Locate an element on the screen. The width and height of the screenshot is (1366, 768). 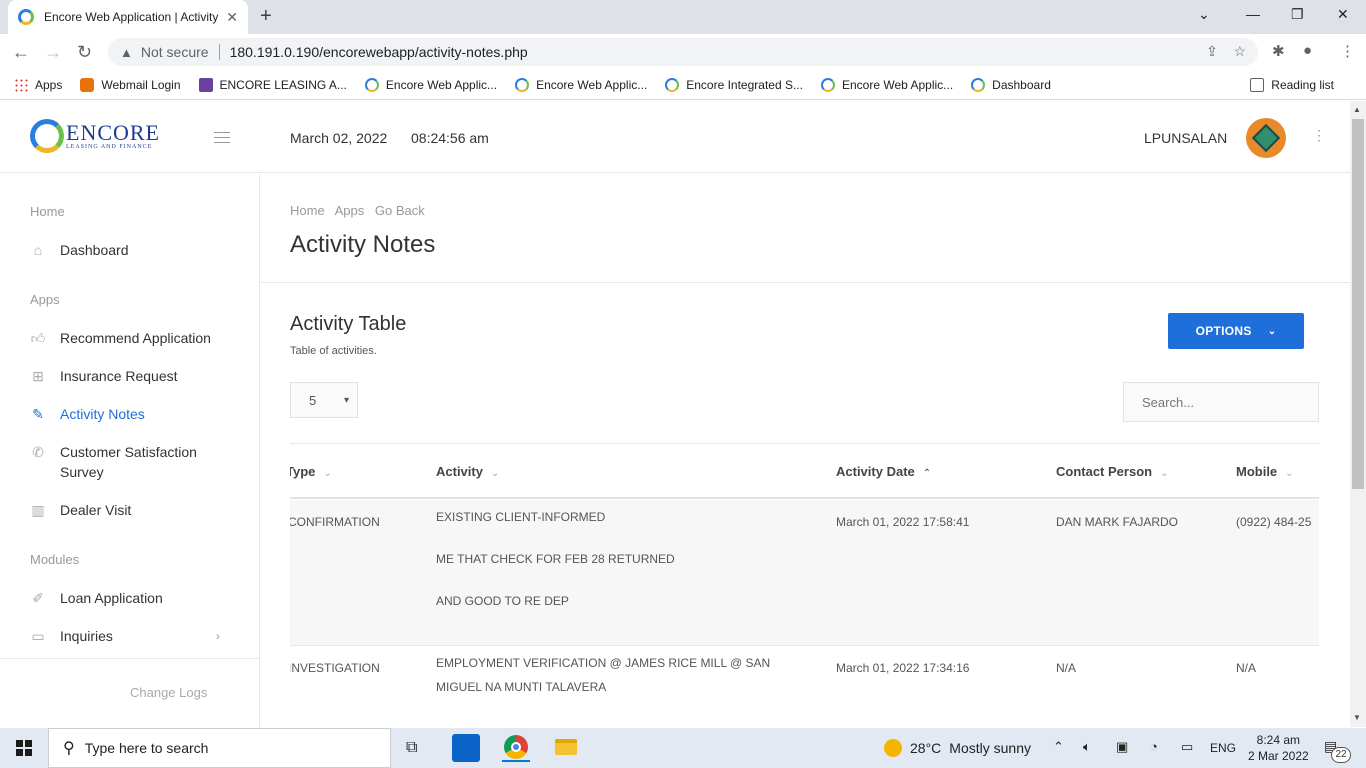
bookmark-apps: Apps is located at coordinates (38, 84).